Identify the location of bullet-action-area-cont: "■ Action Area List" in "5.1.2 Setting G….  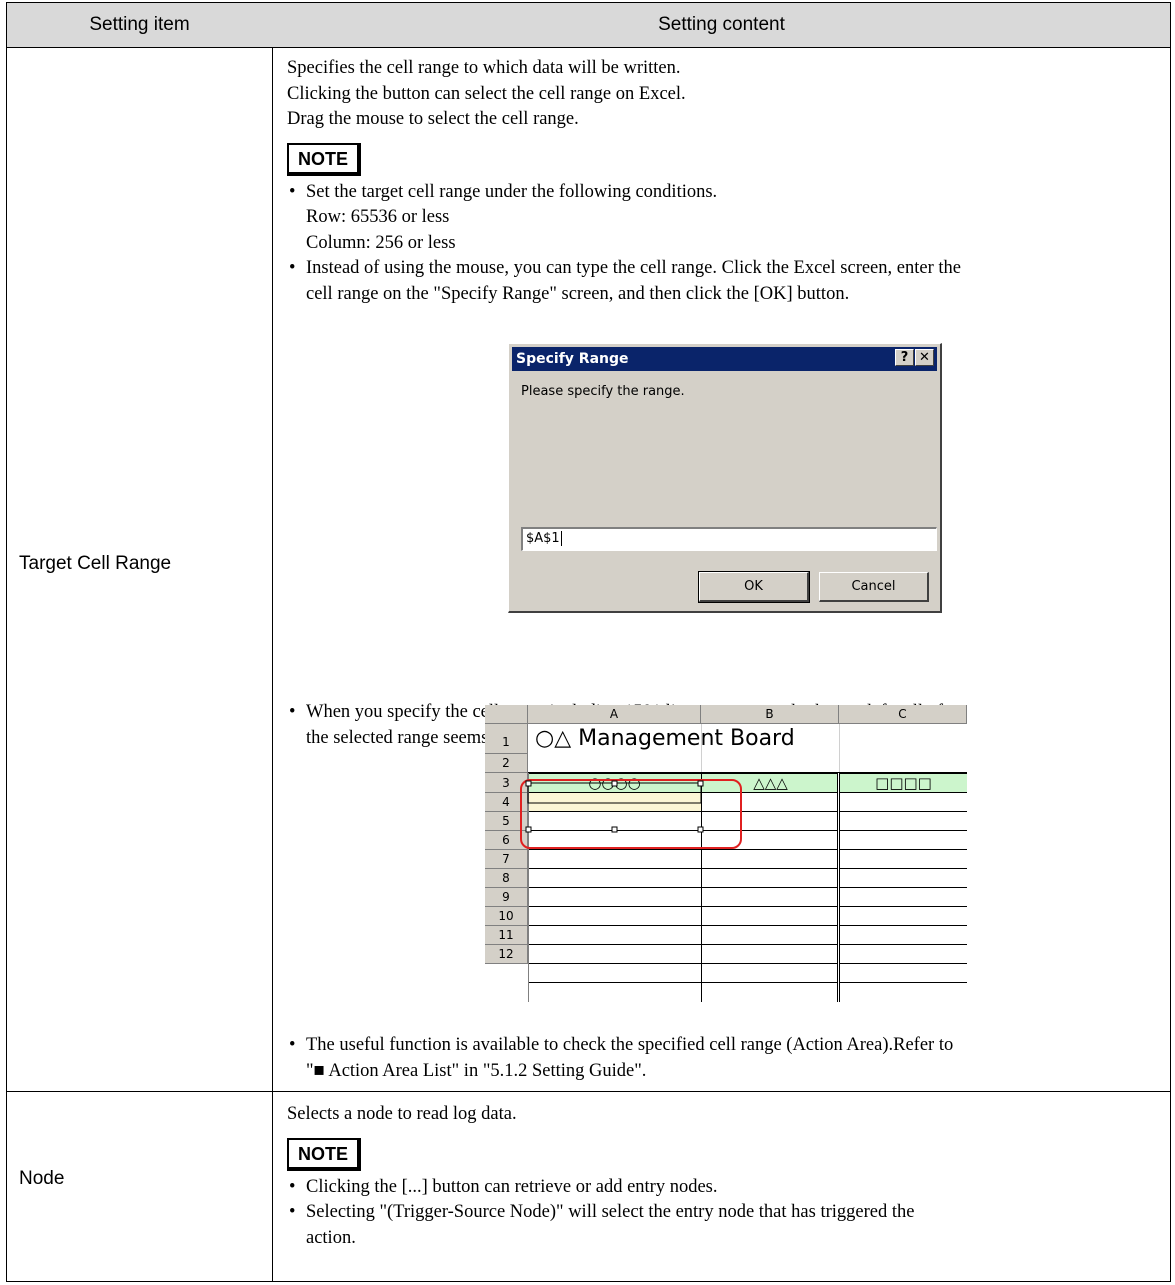
(476, 1070).